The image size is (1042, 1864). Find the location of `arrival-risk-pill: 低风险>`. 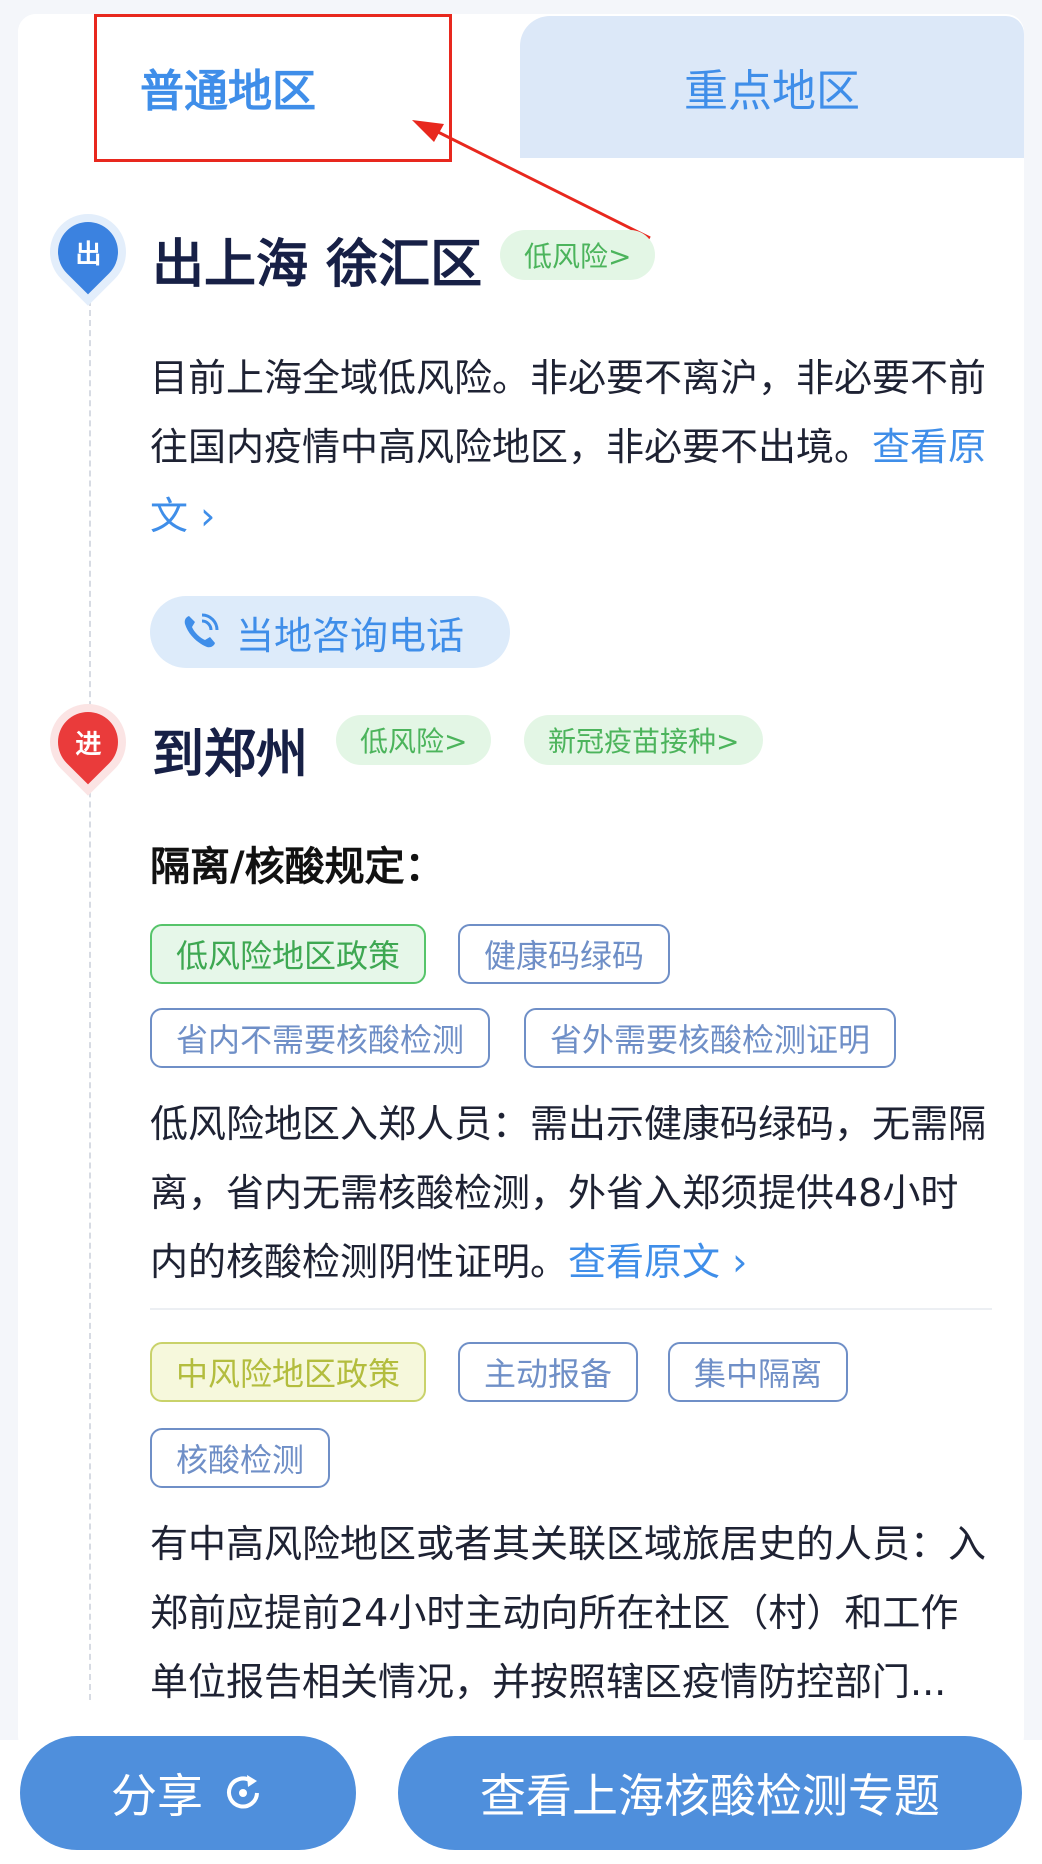

arrival-risk-pill: 低风险> is located at coordinates (414, 740).